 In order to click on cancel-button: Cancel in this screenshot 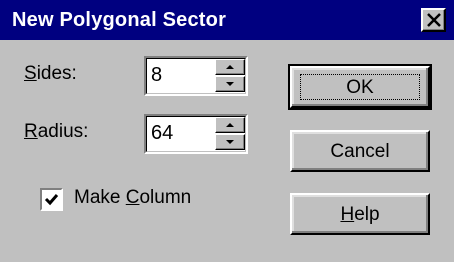, I will do `click(360, 151)`.